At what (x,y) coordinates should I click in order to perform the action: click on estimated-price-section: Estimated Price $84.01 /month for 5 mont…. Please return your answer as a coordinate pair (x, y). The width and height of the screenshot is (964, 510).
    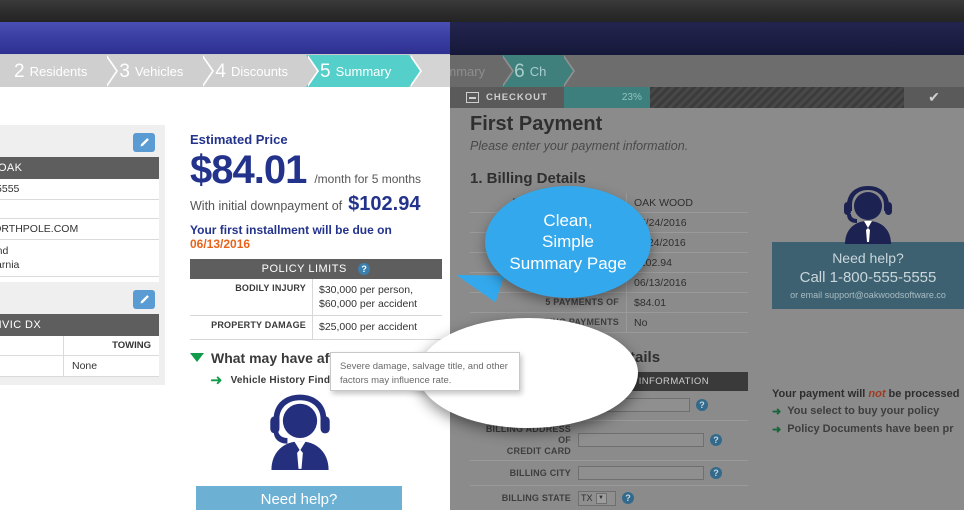
    Looking at the image, I should click on (316, 260).